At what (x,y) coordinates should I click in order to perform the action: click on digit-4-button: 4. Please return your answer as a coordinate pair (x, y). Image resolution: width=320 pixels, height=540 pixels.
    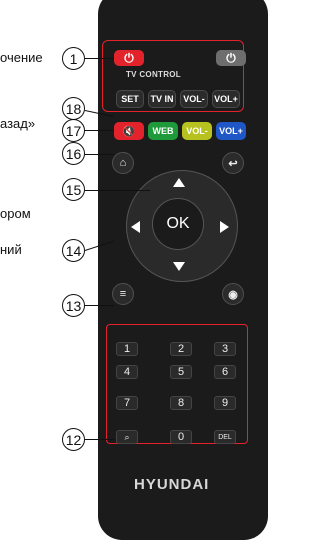
    Looking at the image, I should click on (127, 372).